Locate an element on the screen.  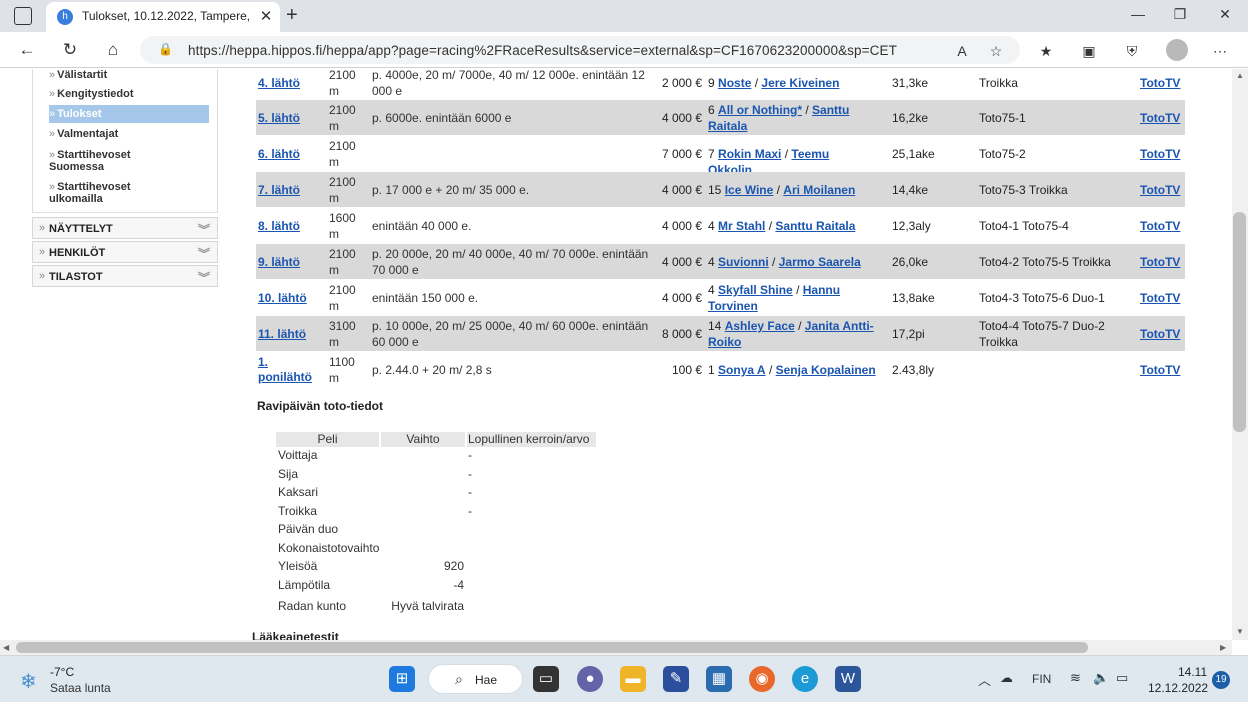
app-icon: ✎ is located at coordinates (676, 679).